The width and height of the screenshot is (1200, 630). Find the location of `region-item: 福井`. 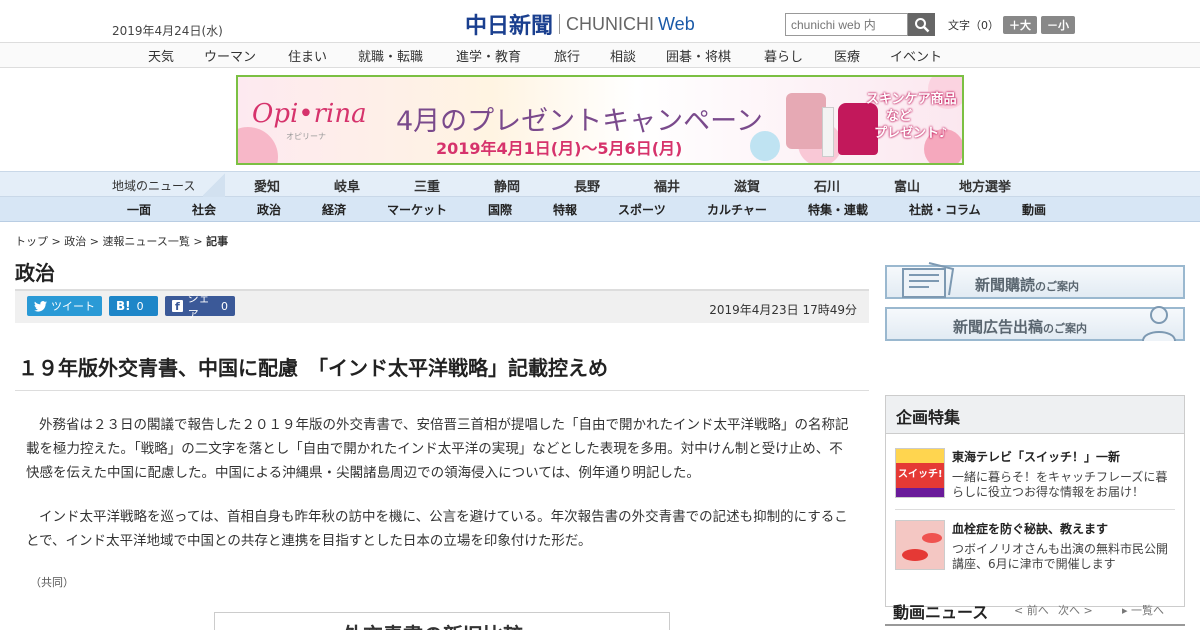

region-item: 福井 is located at coordinates (667, 185).